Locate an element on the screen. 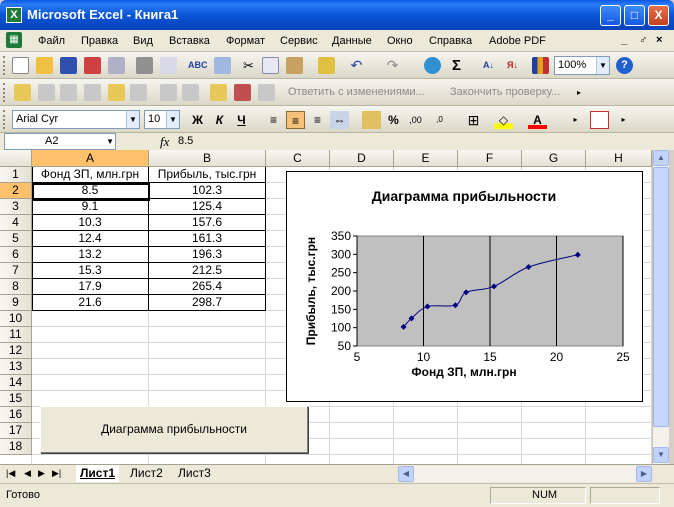  header-cell-b1: Прибыль, тыс.грн is located at coordinates (207, 175).